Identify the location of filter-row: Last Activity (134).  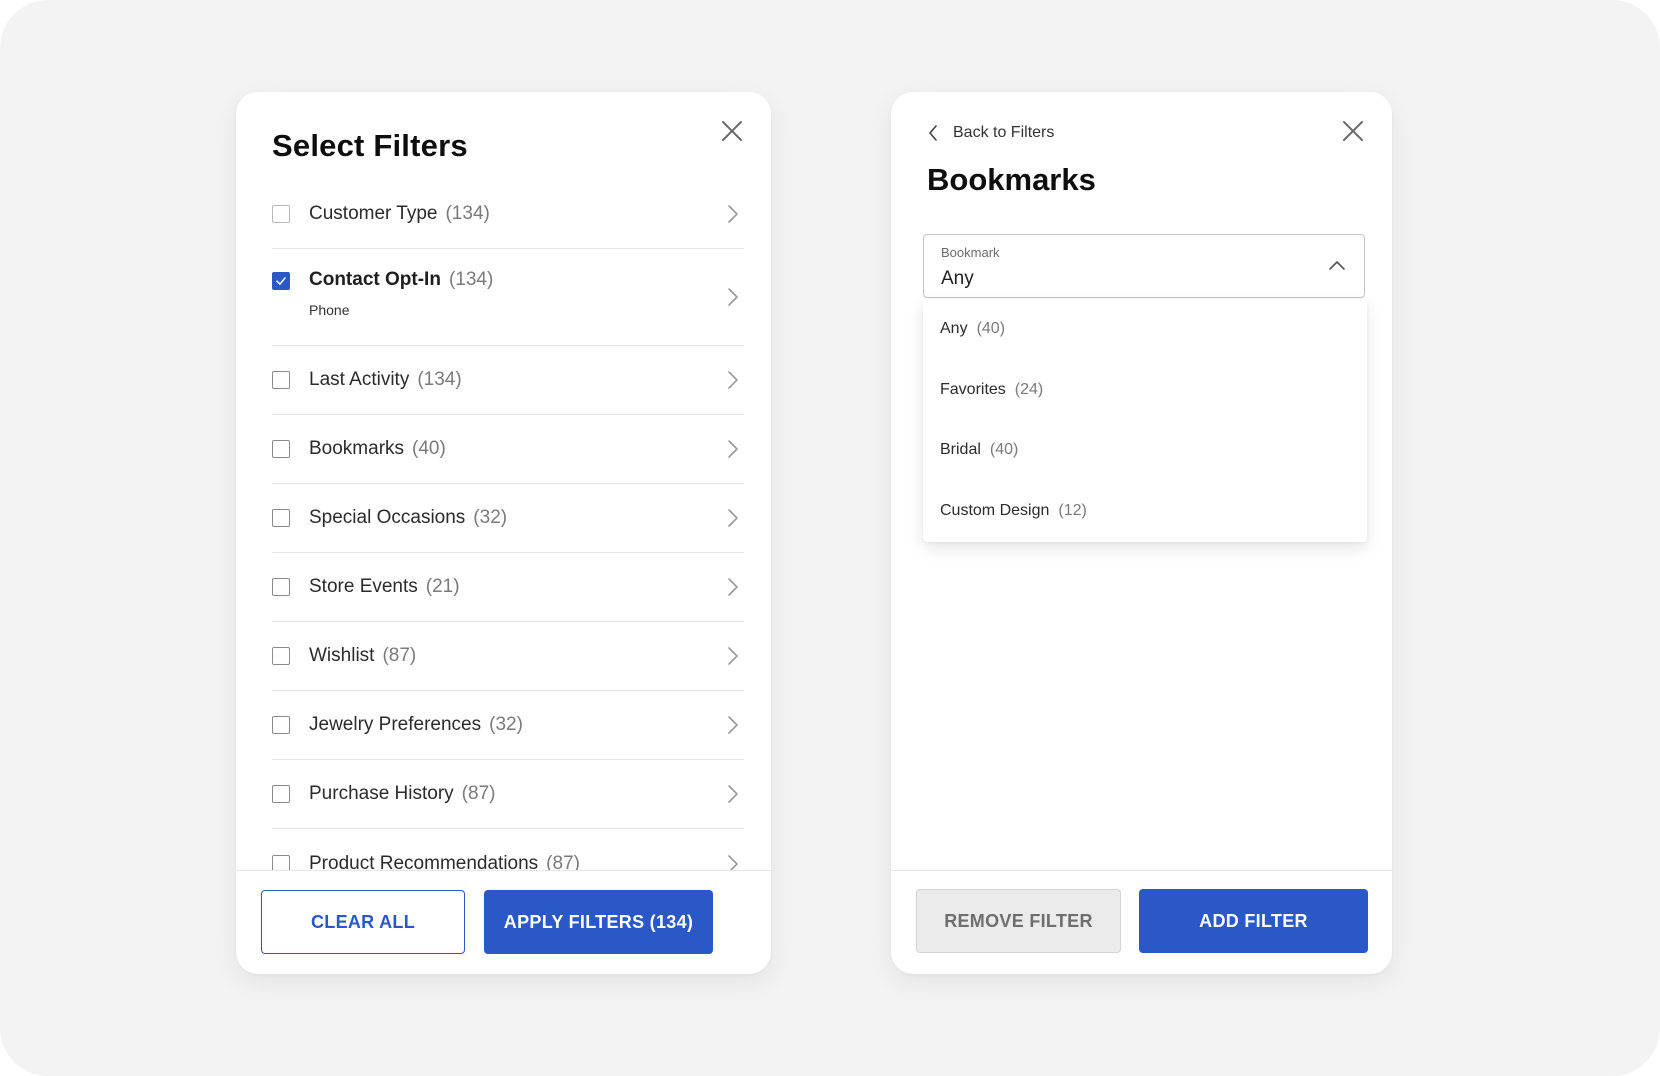
(508, 380).